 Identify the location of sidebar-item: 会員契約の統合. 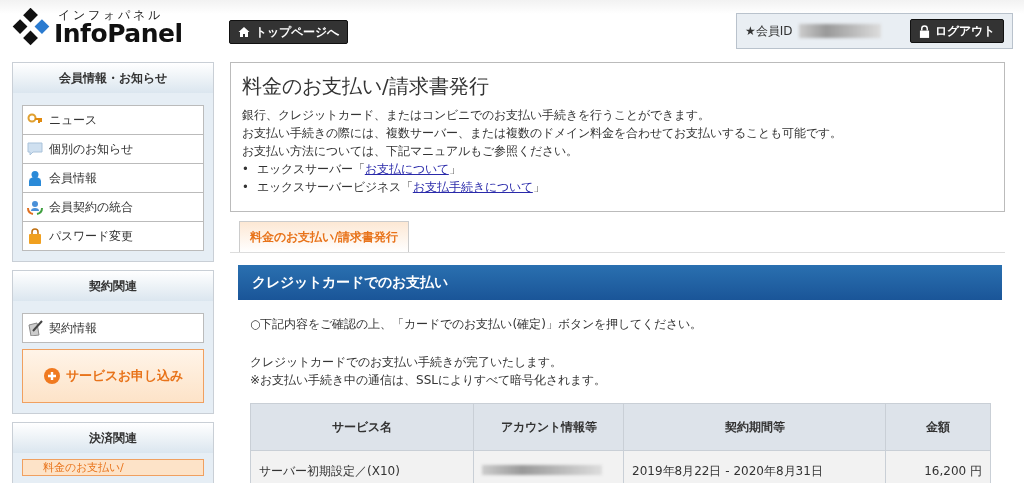
(113, 207).